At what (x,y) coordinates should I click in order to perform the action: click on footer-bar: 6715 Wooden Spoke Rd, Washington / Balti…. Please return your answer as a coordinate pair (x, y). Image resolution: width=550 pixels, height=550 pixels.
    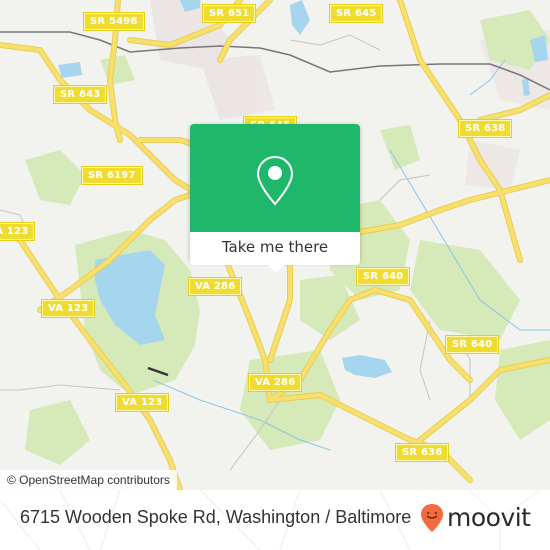
    Looking at the image, I should click on (275, 520).